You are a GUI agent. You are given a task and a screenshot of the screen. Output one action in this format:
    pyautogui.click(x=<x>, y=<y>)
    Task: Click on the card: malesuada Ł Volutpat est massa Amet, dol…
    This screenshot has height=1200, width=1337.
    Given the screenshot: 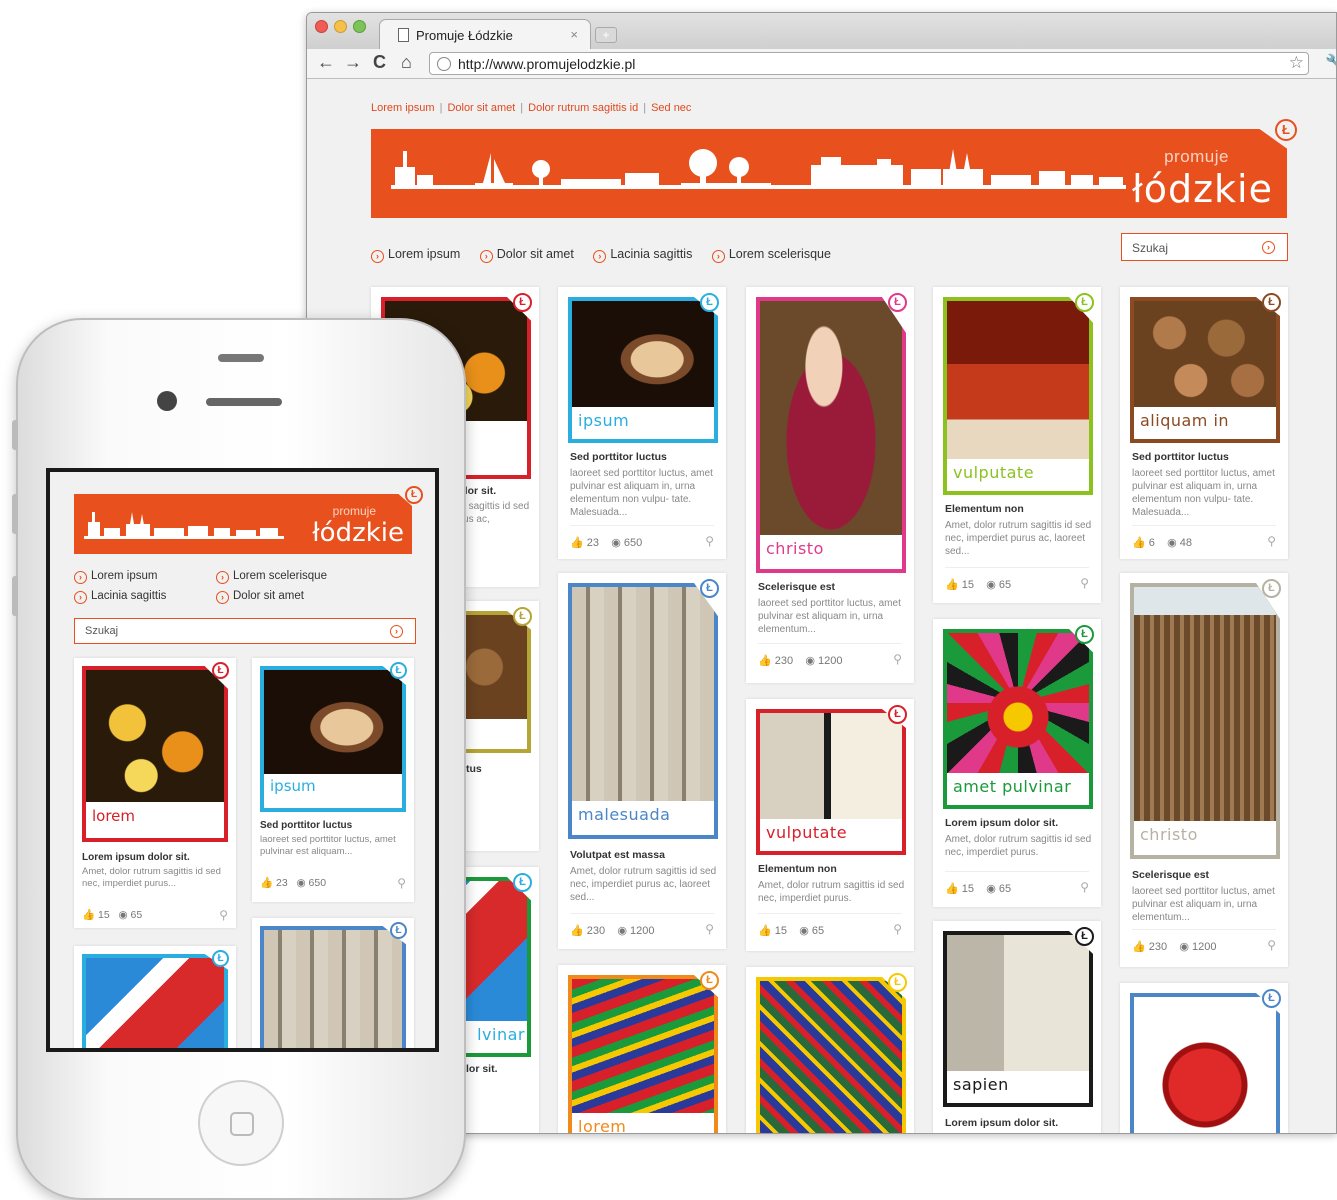 What is the action you would take?
    pyautogui.click(x=642, y=761)
    